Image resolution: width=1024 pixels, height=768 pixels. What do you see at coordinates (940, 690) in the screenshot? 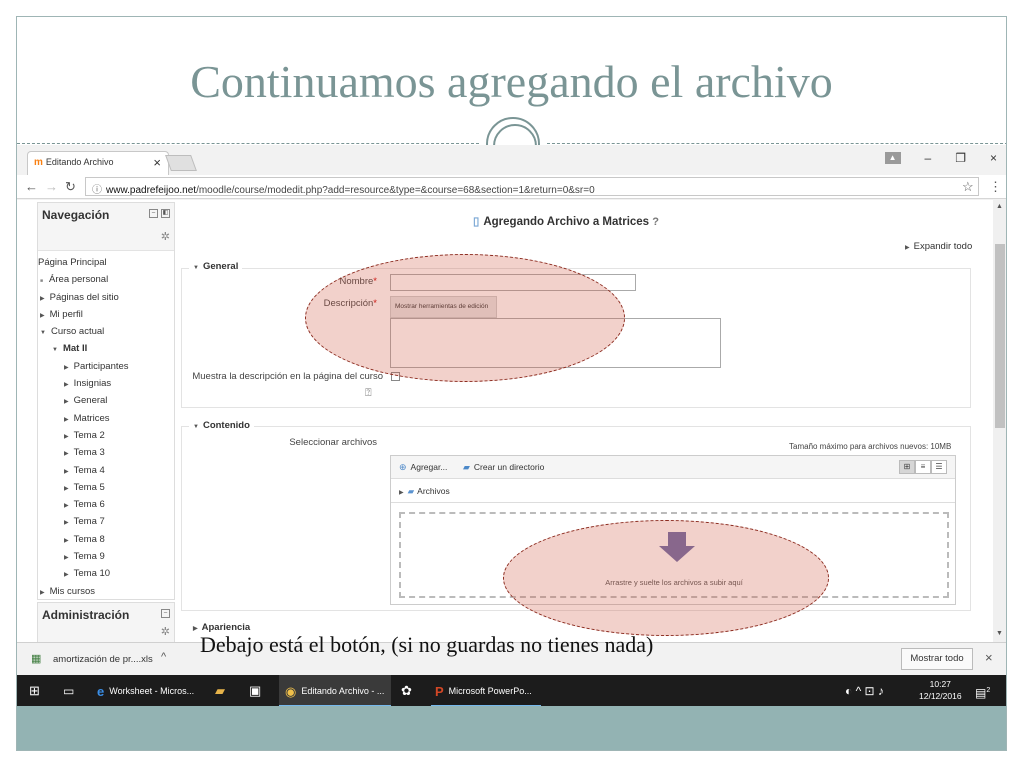
I see `taskbar-clock: 10:27 12/12/2016` at bounding box center [940, 690].